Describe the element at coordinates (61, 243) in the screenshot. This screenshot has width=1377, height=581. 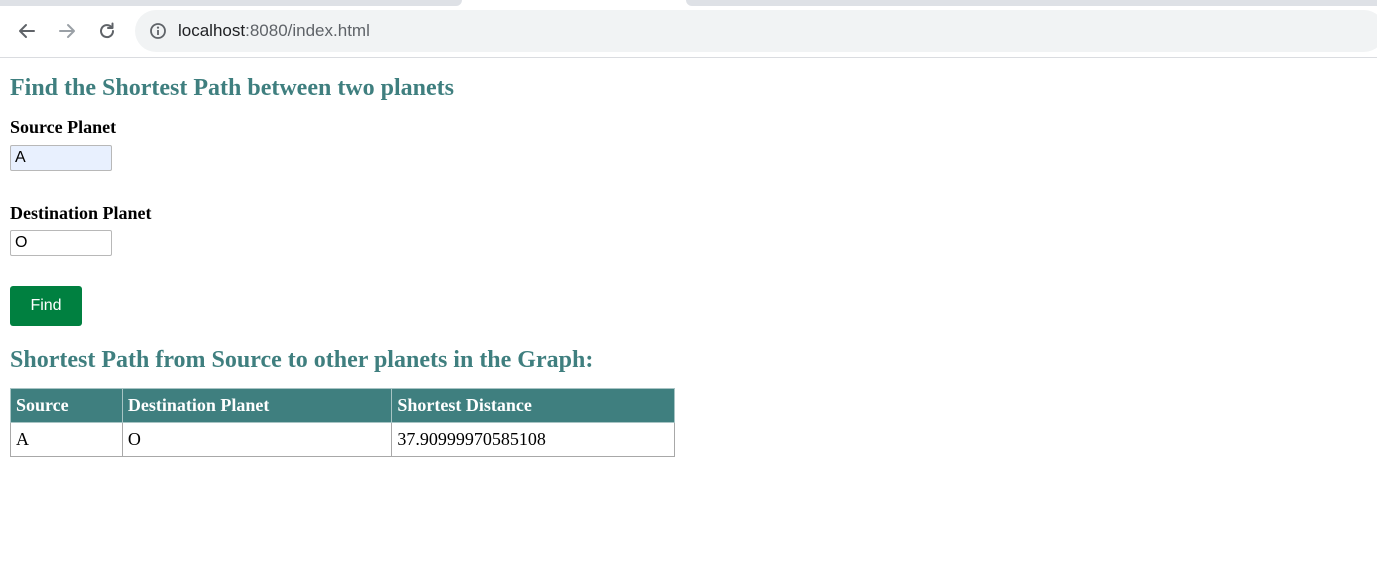
I see `destination-planet-input` at that location.